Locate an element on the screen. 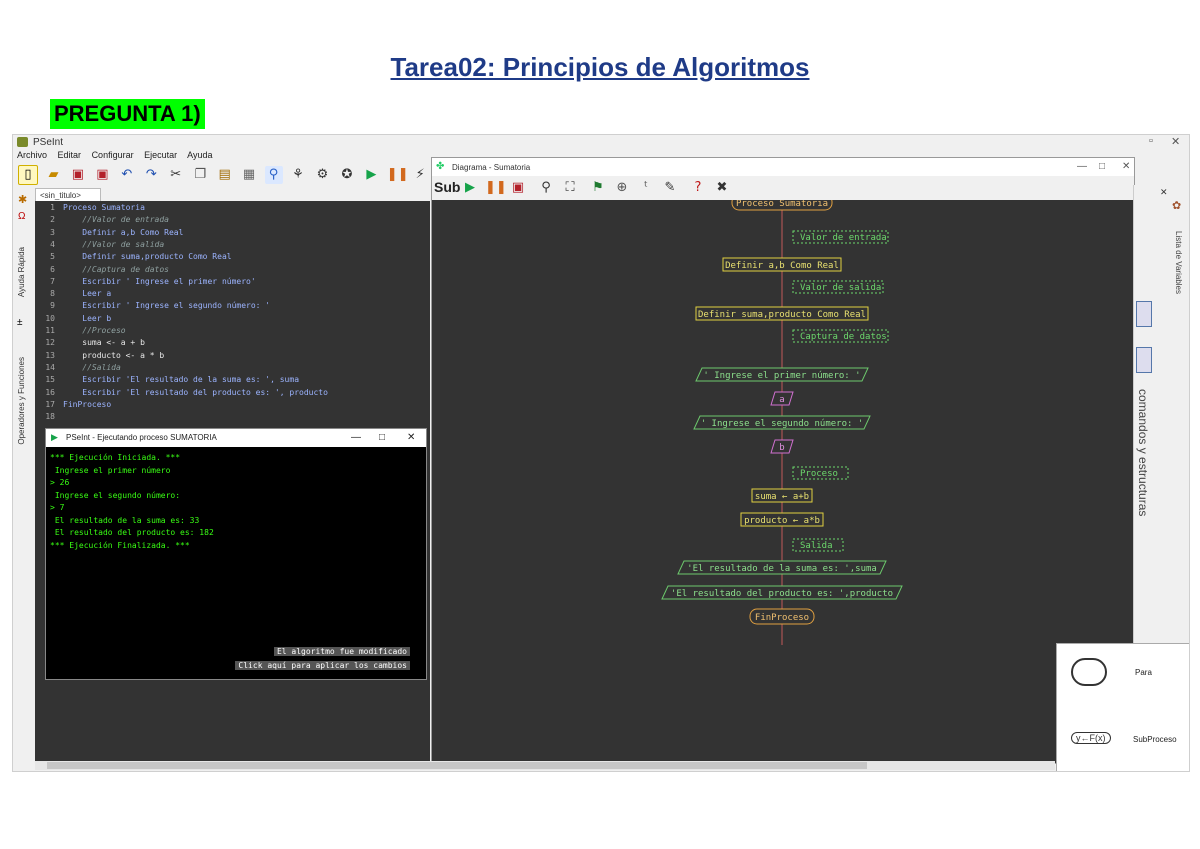  subproceso-label: SubProceso is located at coordinates (1155, 739).